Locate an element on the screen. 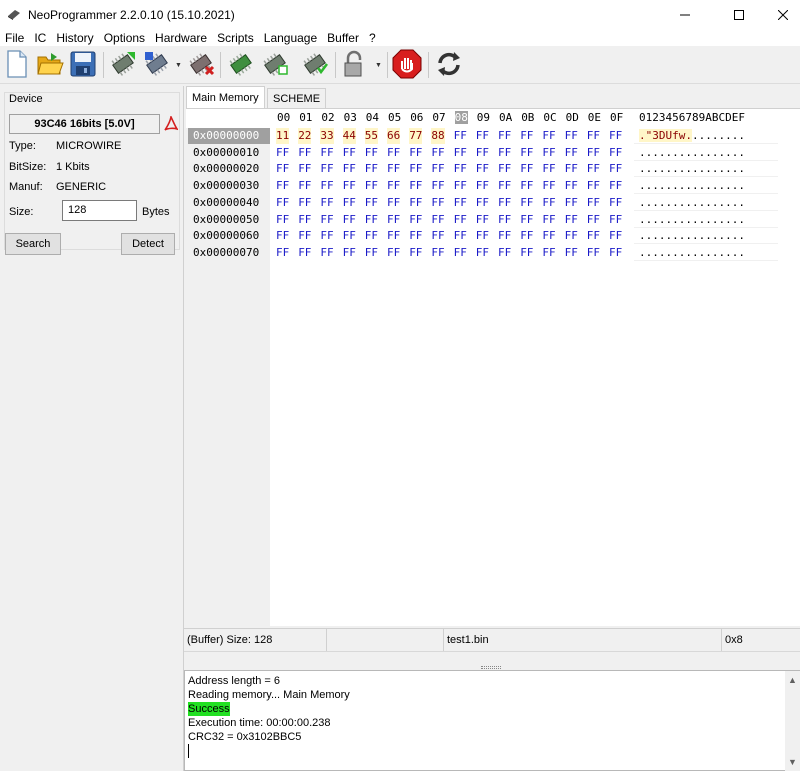 The height and width of the screenshot is (771, 800). search-button: Search is located at coordinates (33, 244).